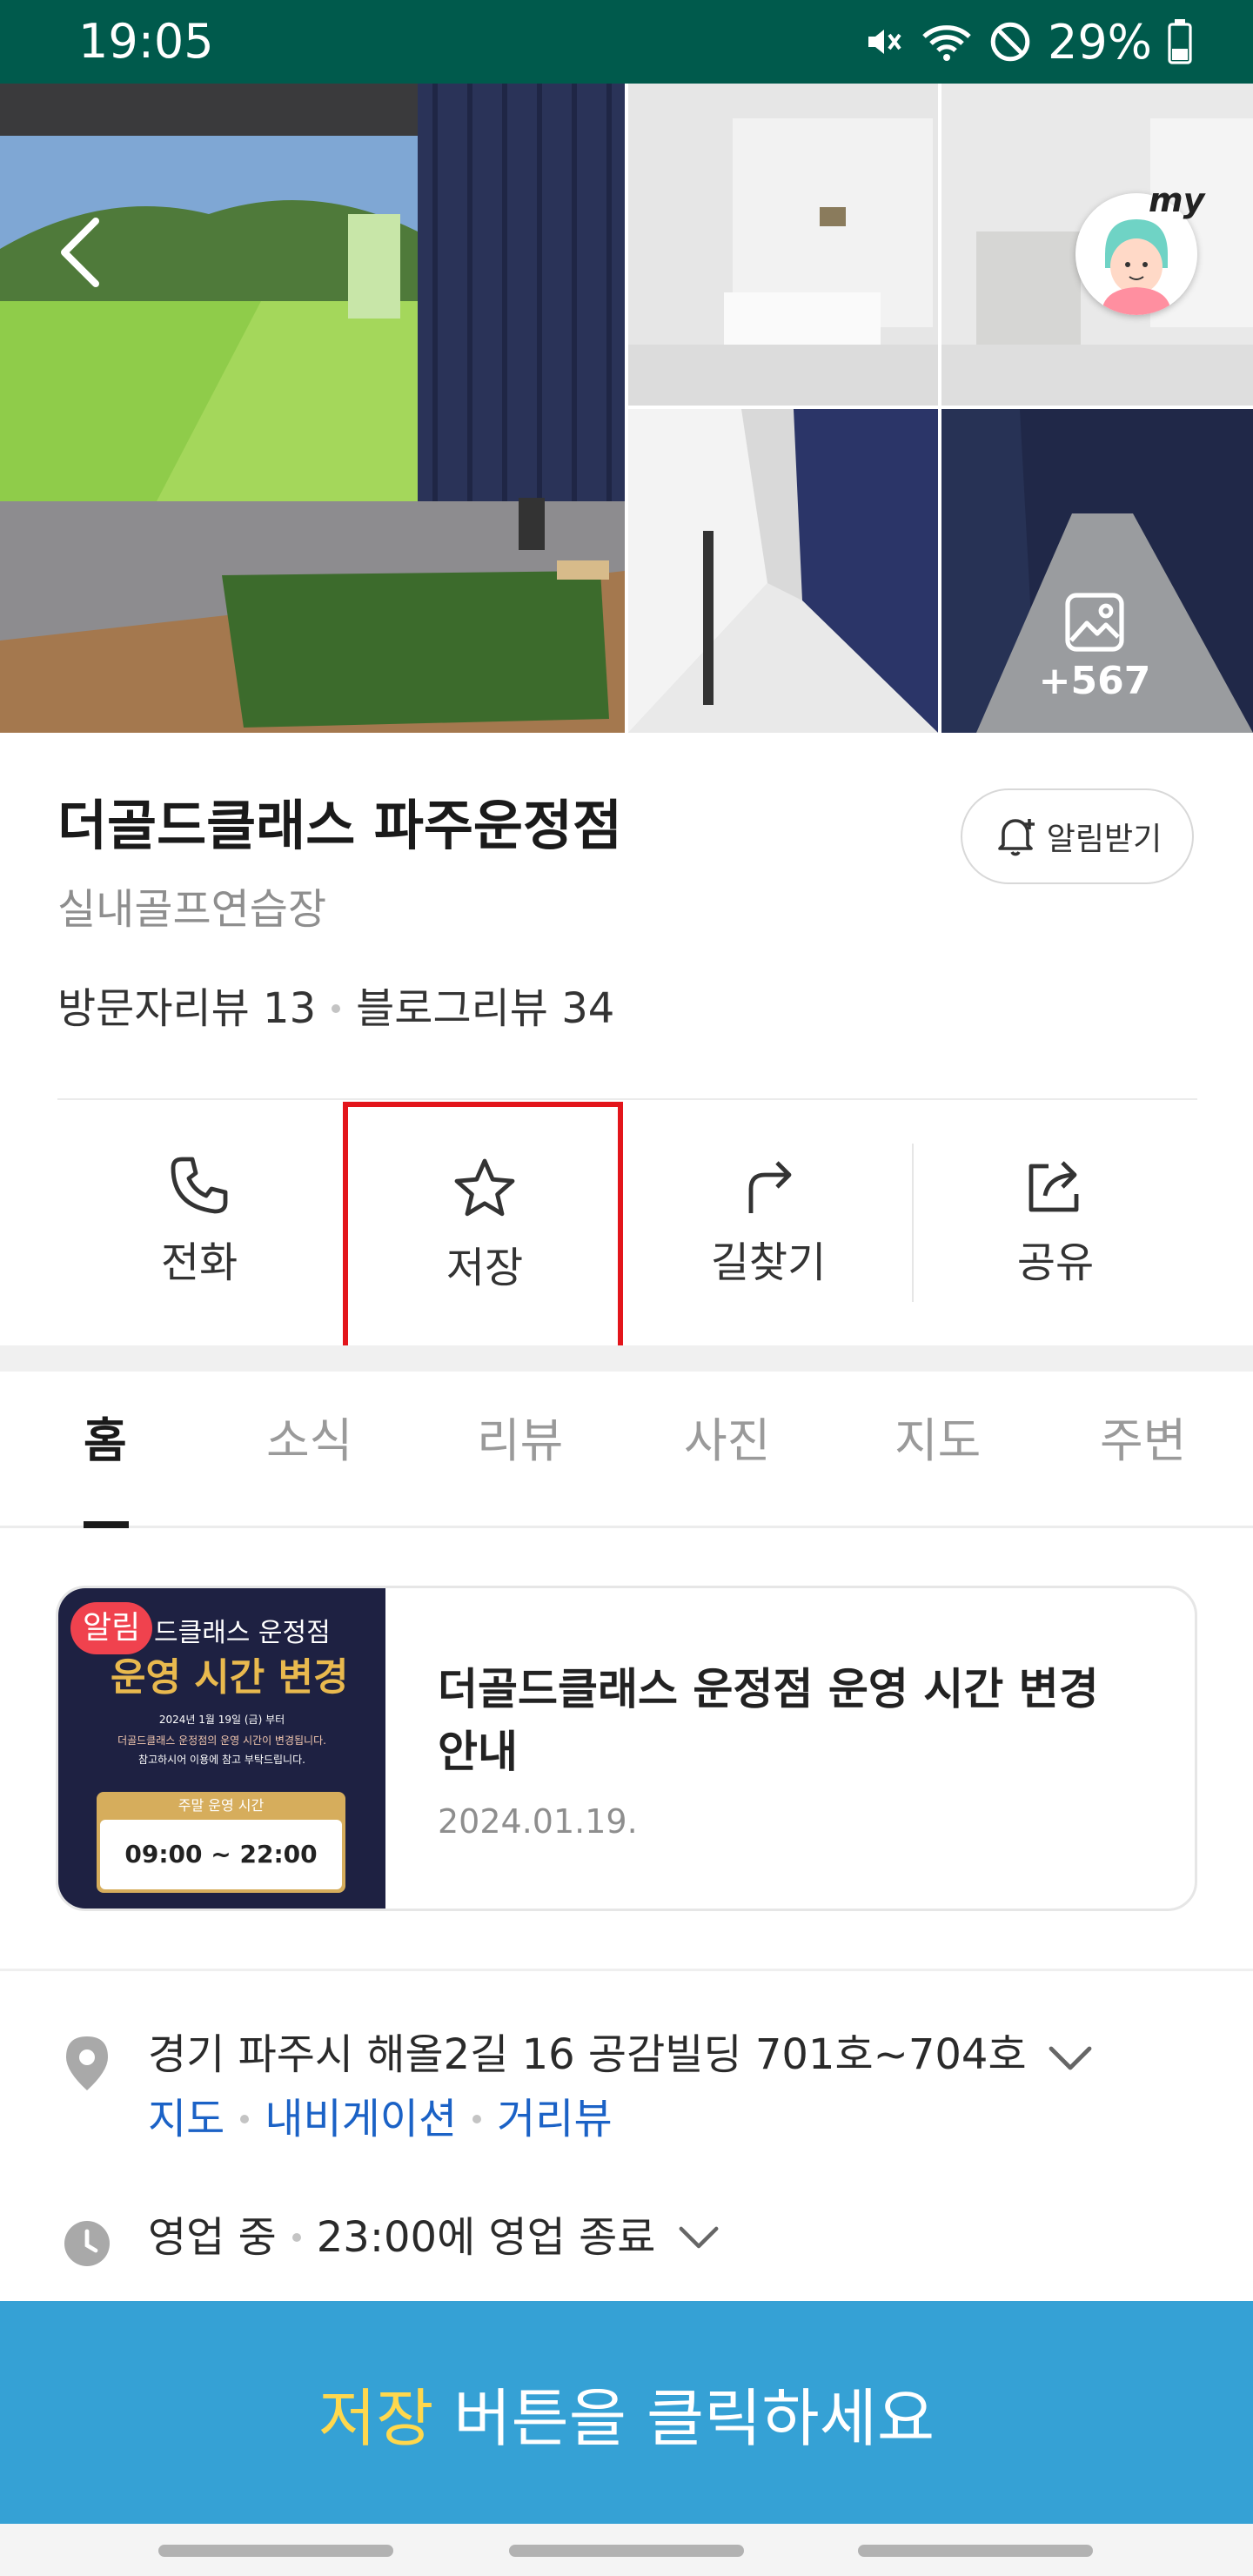 This screenshot has height=2576, width=1253. I want to click on tab-nearby: 주변, so click(1143, 1441).